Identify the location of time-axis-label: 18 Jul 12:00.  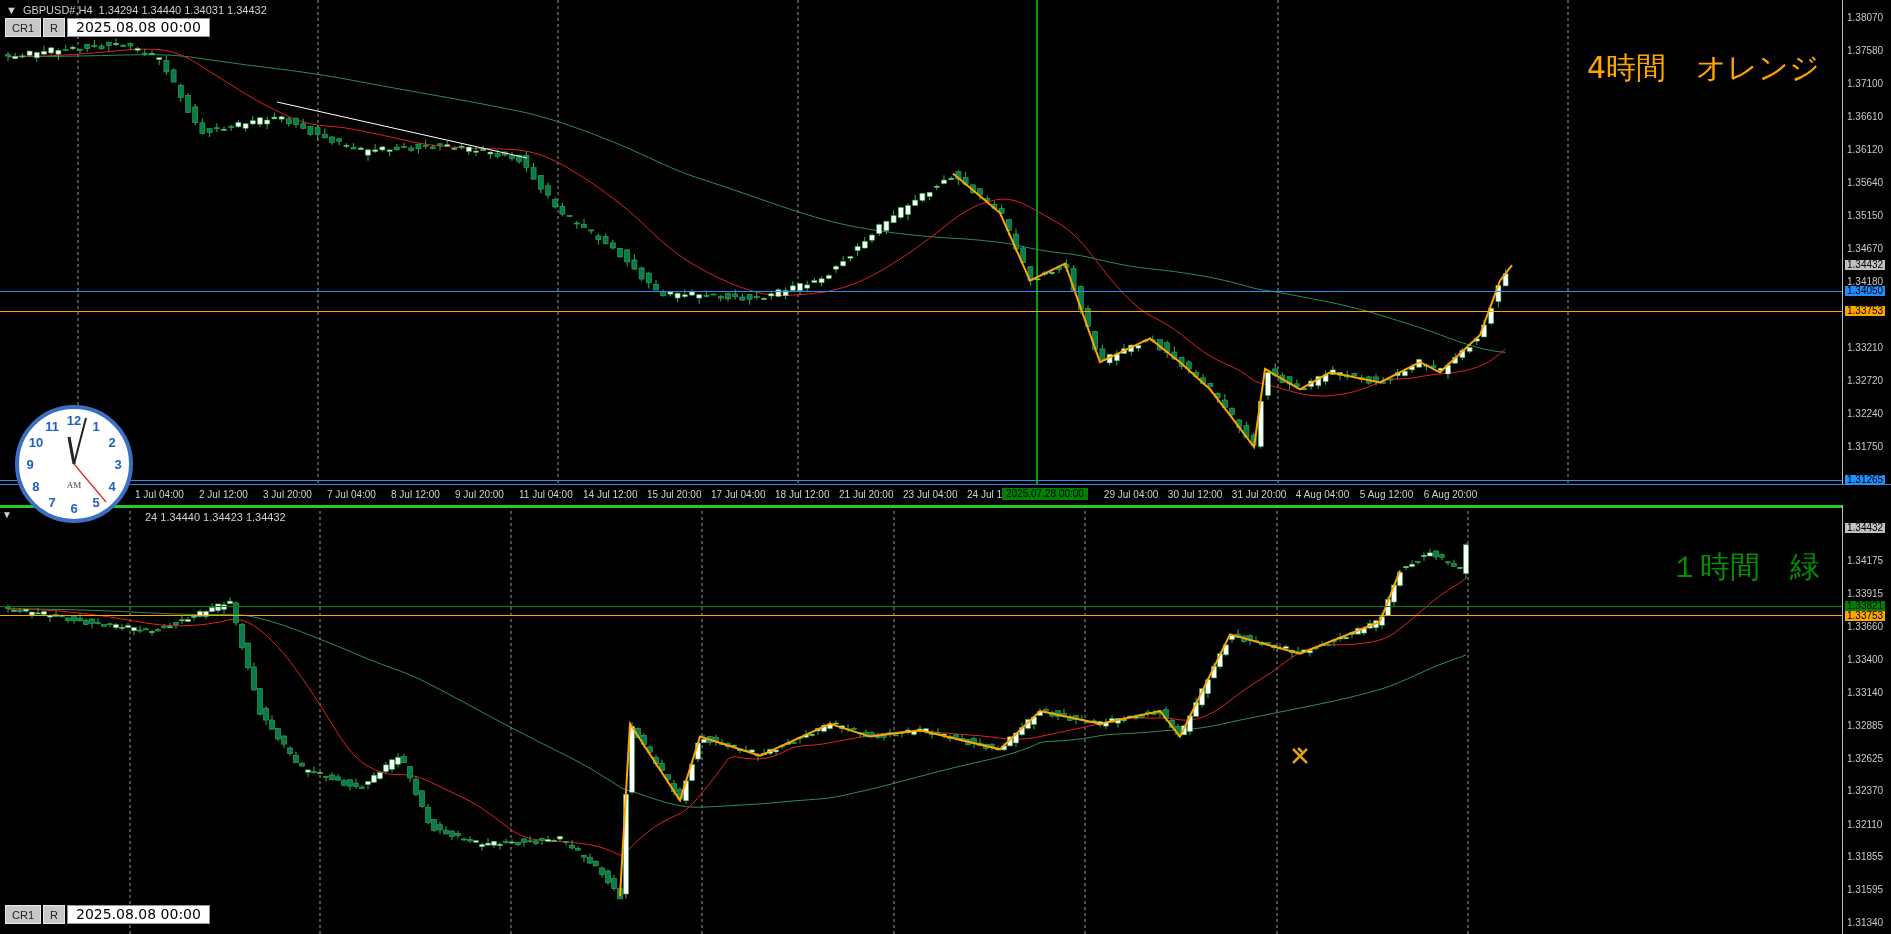
(802, 494).